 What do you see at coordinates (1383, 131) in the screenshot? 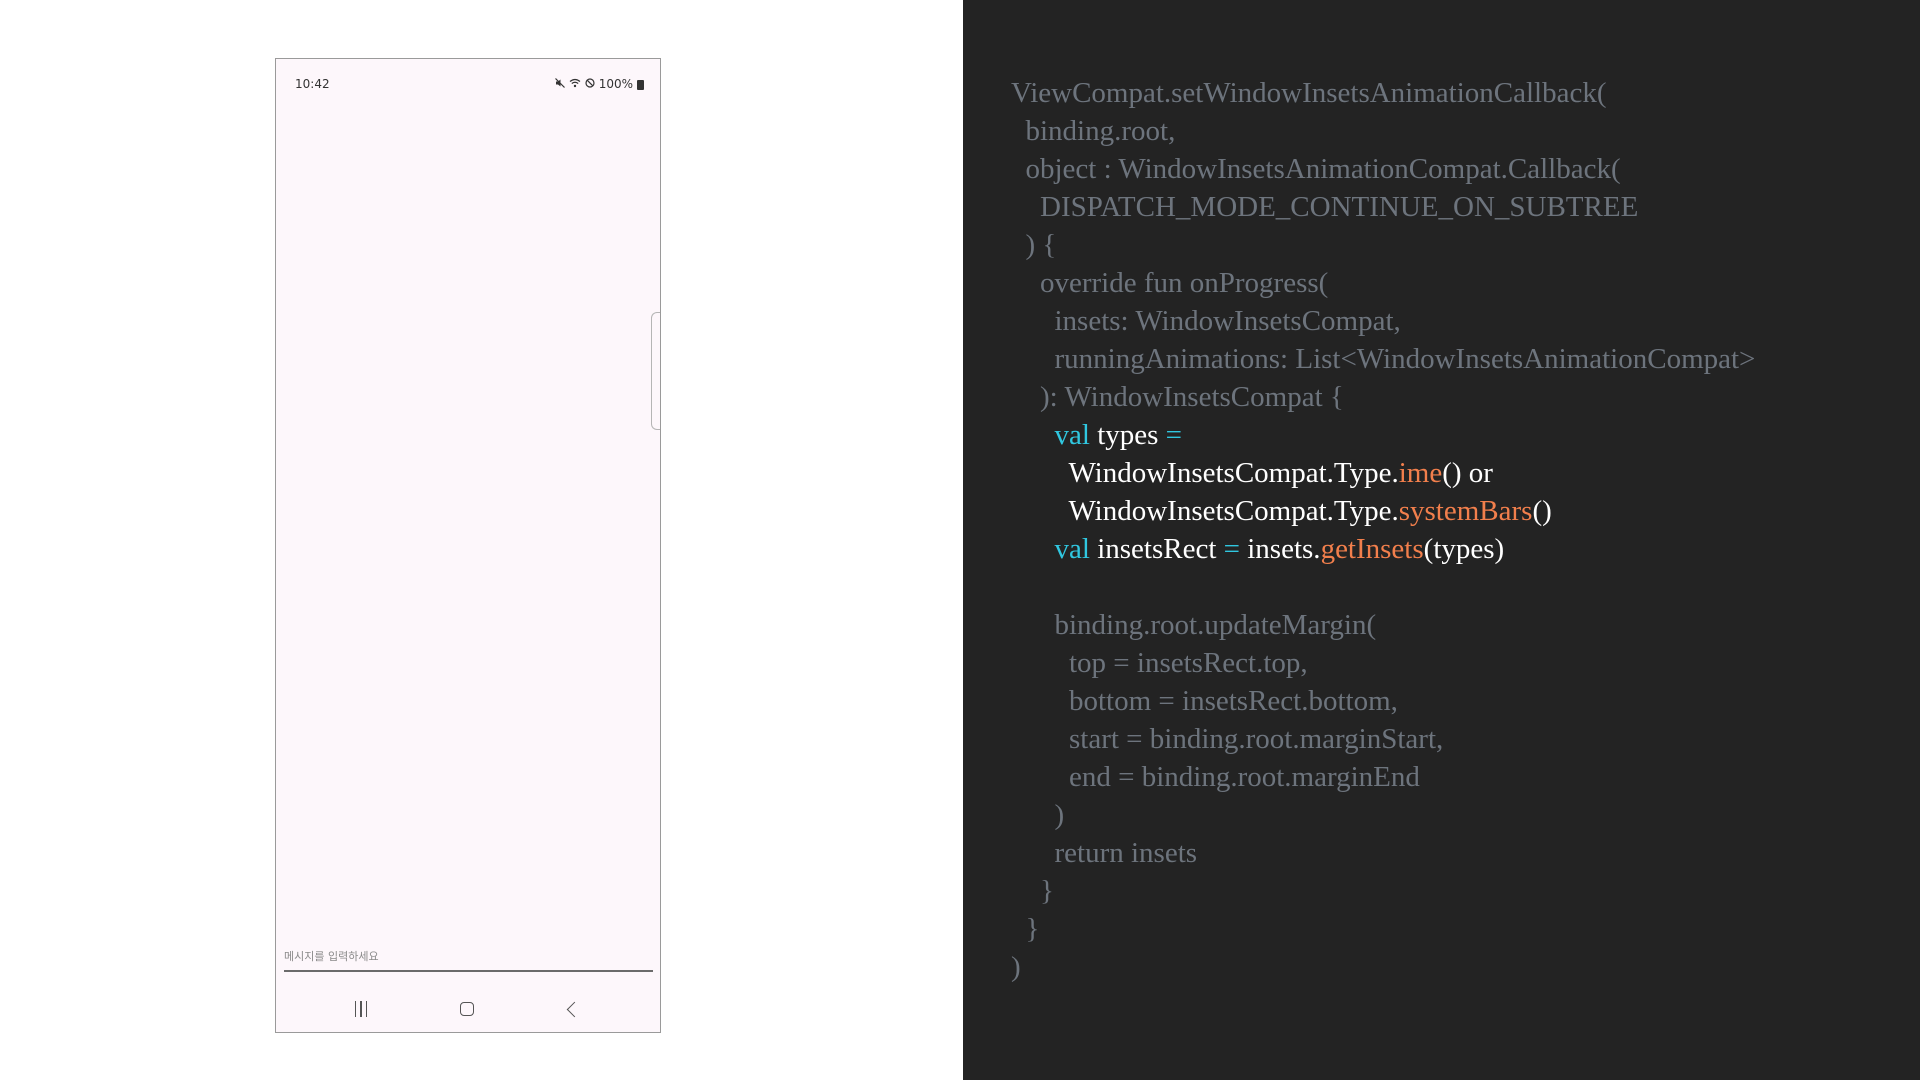
I see `code-line: binding.root,` at bounding box center [1383, 131].